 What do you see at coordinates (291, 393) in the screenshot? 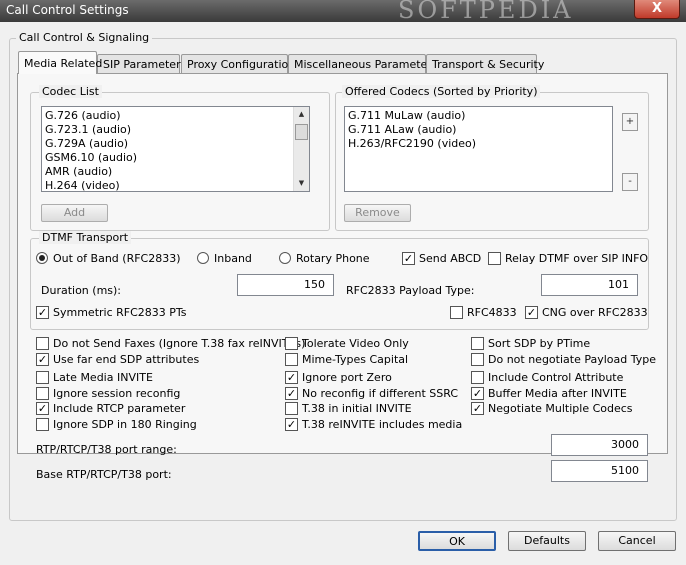
I see `checkbox-no-reconfig-ssrc: ✓` at bounding box center [291, 393].